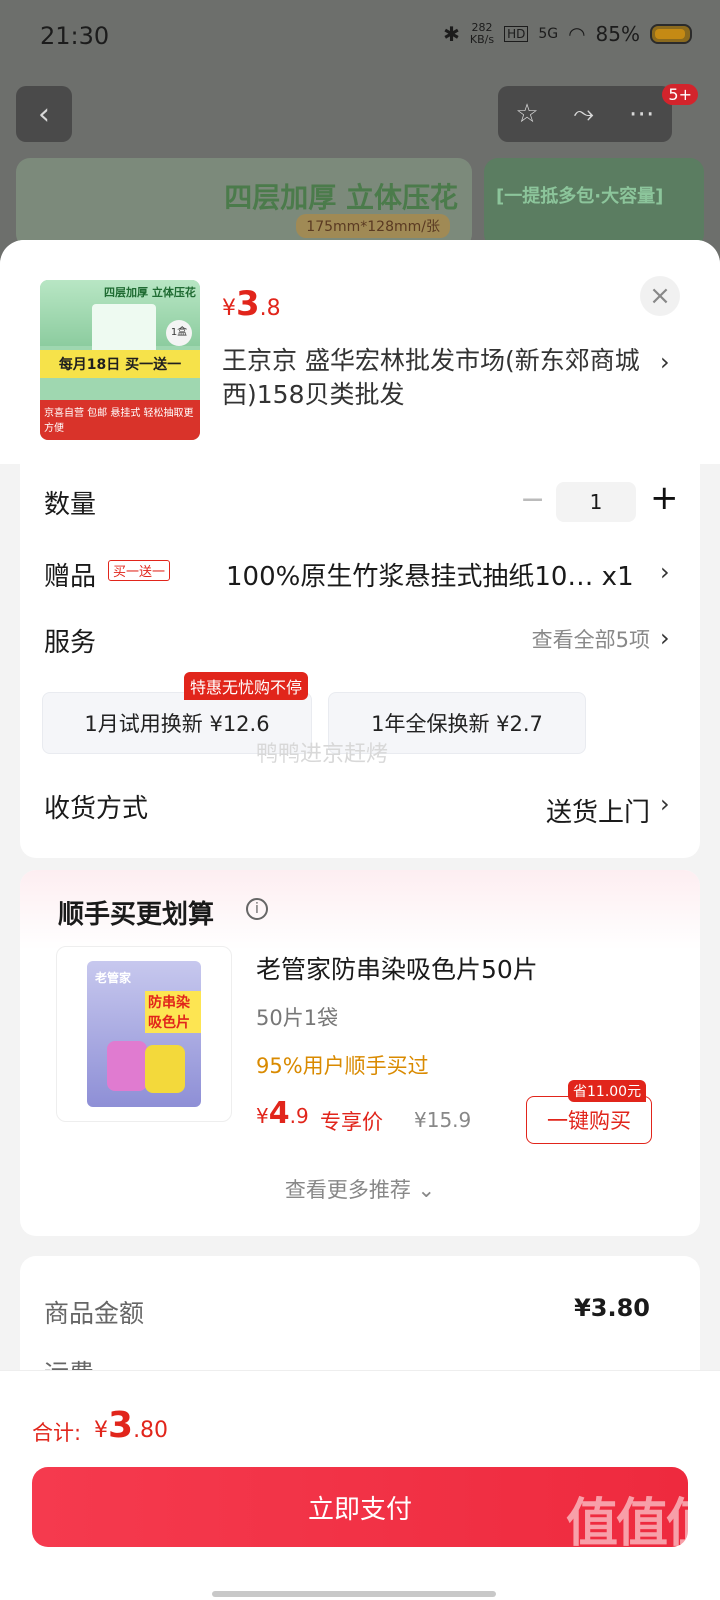  I want to click on banner-title: 四层加厚 立体压花, so click(341, 197).